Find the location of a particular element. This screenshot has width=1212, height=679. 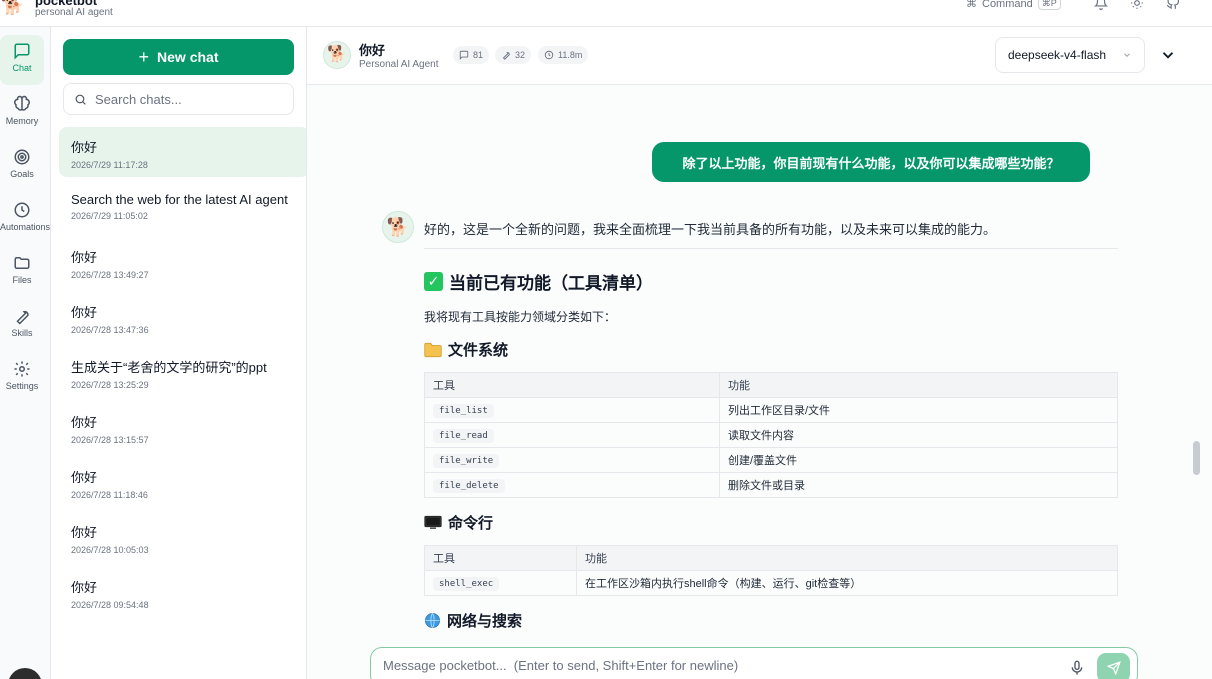

table-row: file_delete 删除文件或目录 is located at coordinates (771, 485).